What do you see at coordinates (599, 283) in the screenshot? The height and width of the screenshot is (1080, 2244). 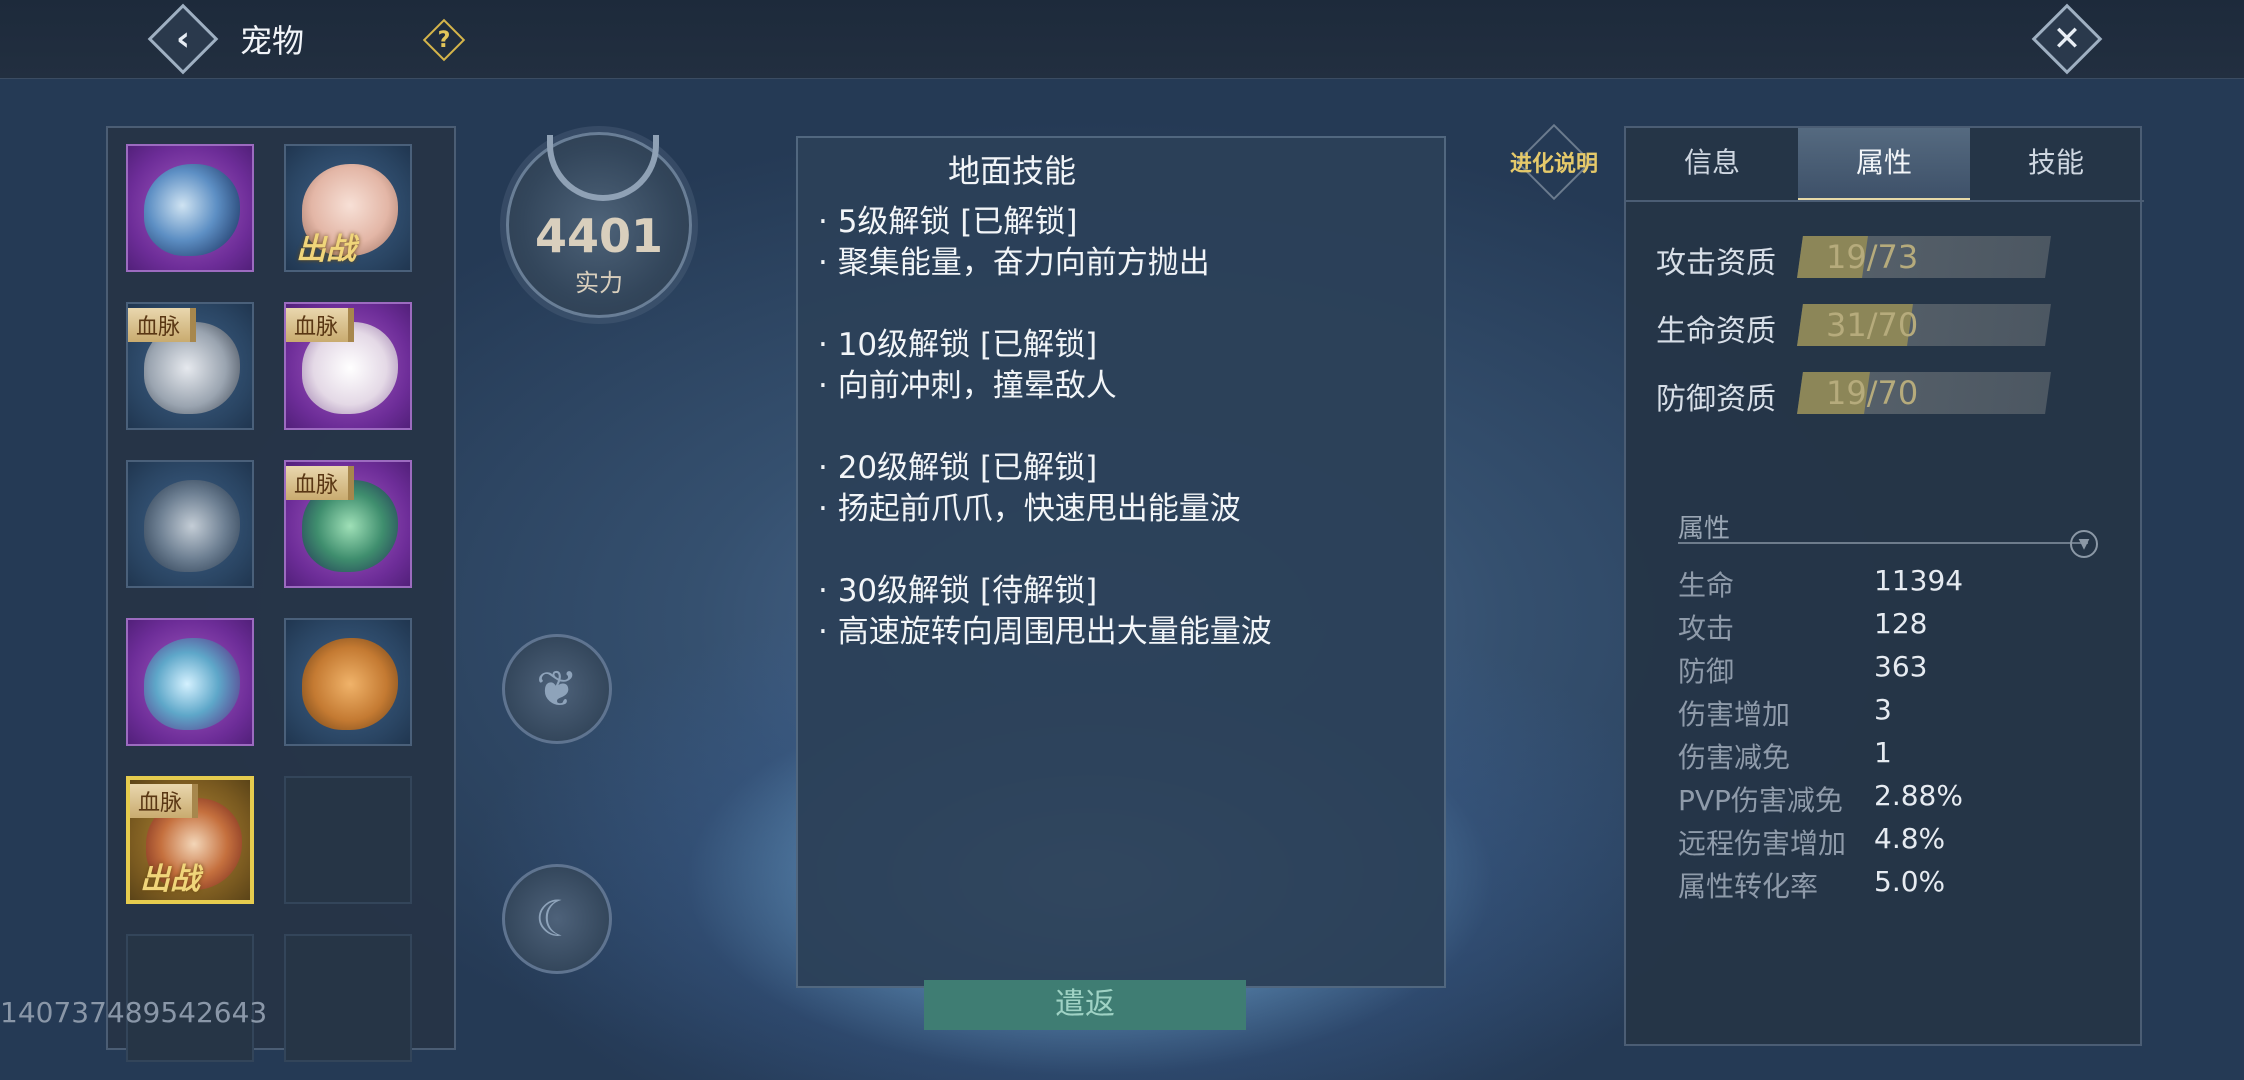 I see `power-label: 实力` at bounding box center [599, 283].